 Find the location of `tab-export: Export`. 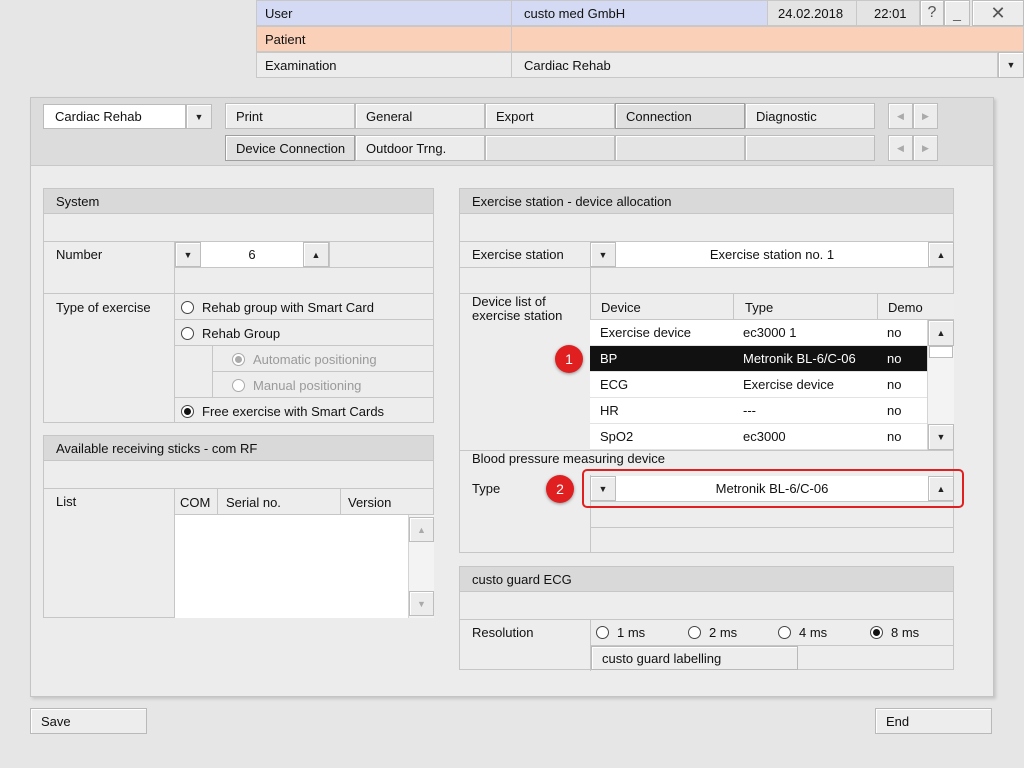

tab-export: Export is located at coordinates (550, 116).